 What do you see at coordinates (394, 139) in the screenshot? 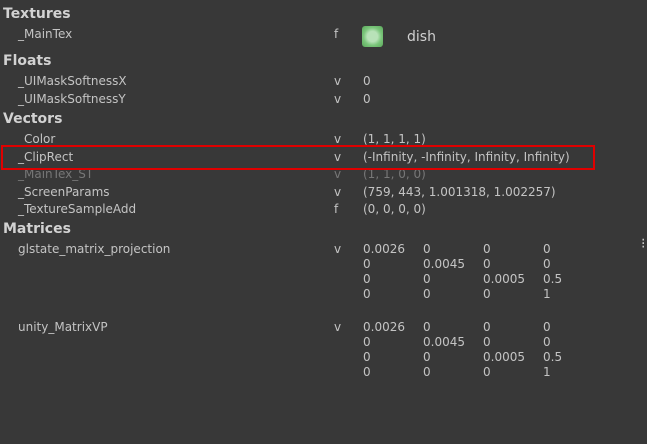
I see `prop-value-color: (1, 1, 1, 1)` at bounding box center [394, 139].